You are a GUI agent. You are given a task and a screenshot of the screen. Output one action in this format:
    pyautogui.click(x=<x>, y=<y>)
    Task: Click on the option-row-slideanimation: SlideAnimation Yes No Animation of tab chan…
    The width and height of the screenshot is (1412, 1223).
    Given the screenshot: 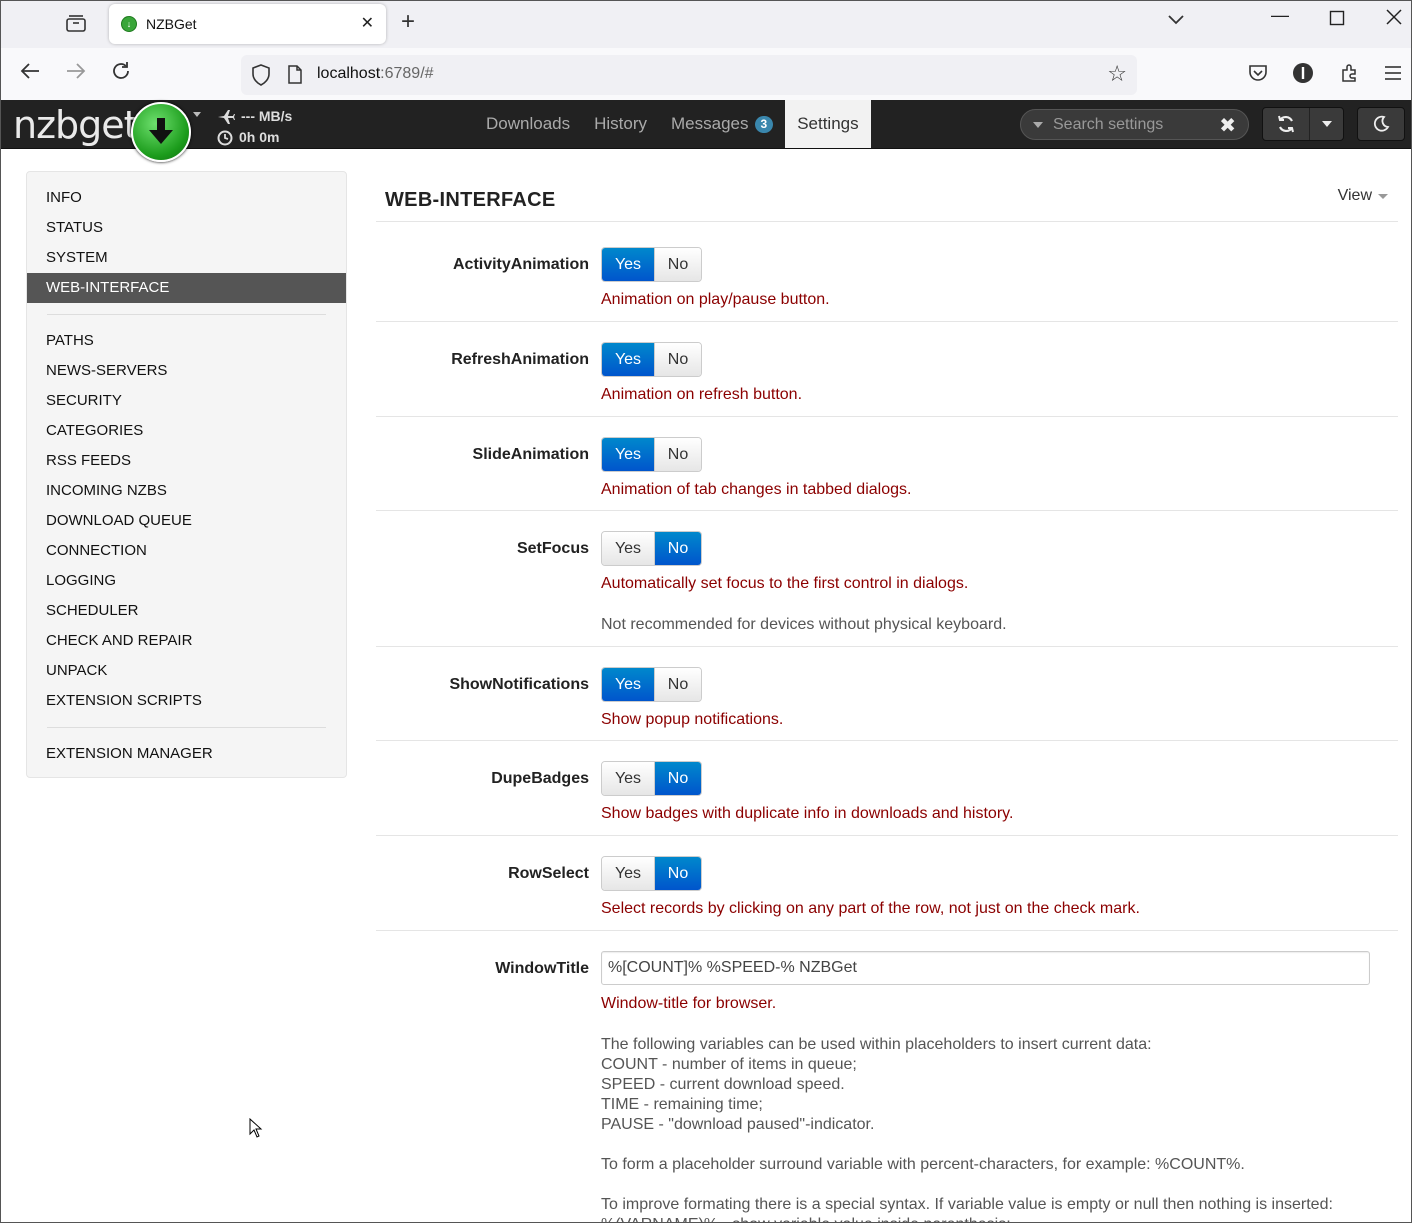 What is the action you would take?
    pyautogui.click(x=887, y=464)
    